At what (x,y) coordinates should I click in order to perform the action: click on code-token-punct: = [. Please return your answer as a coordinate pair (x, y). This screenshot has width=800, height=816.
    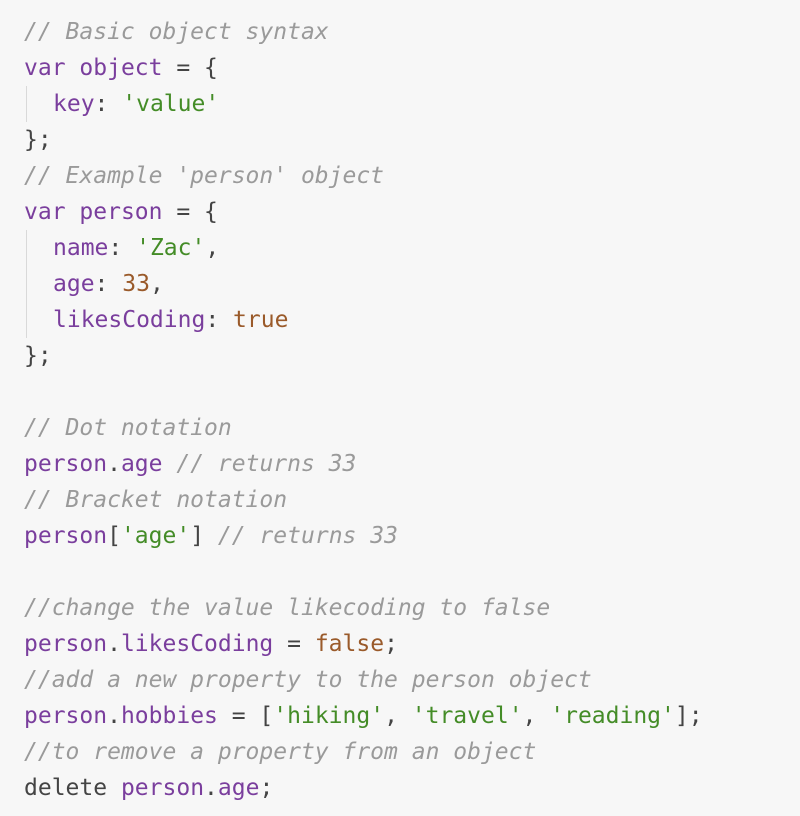
    Looking at the image, I should click on (245, 716).